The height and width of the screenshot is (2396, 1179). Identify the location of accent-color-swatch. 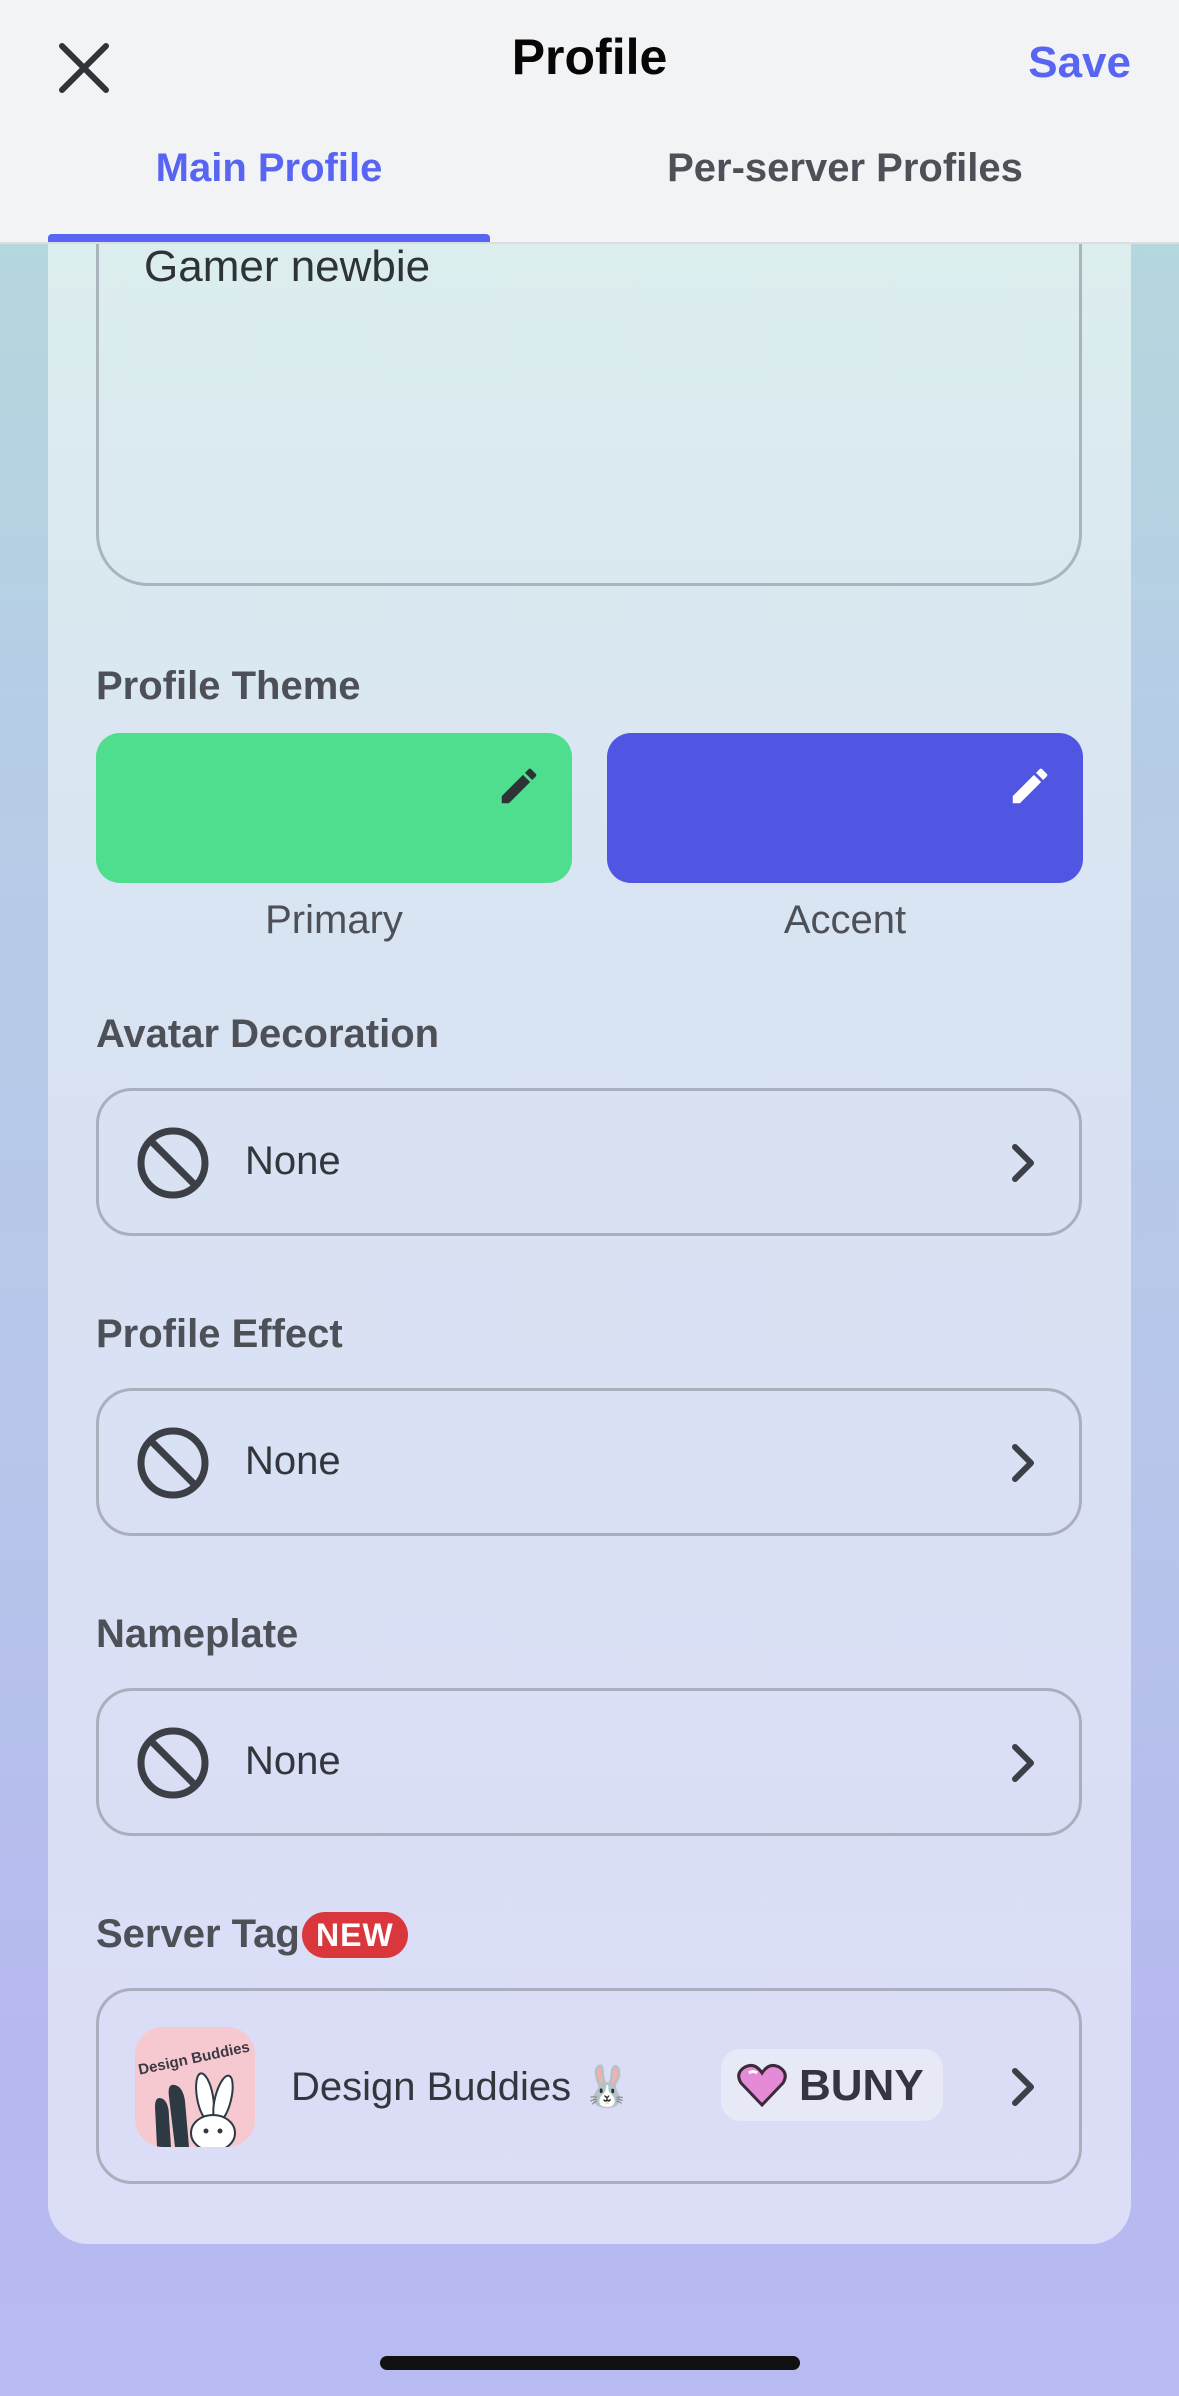
(845, 808).